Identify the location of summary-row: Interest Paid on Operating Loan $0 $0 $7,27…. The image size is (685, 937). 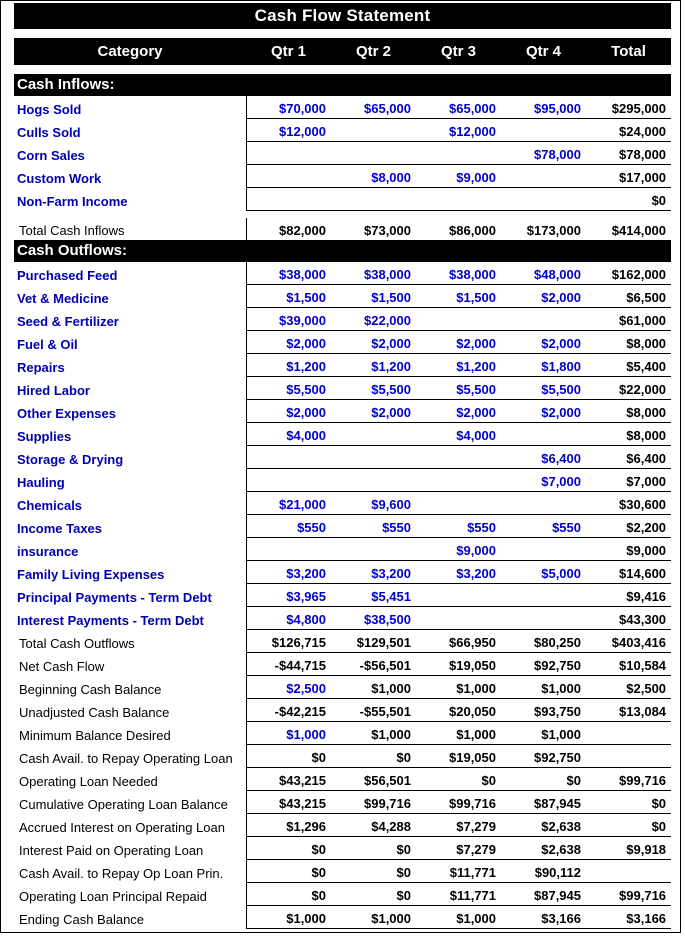
(343, 848).